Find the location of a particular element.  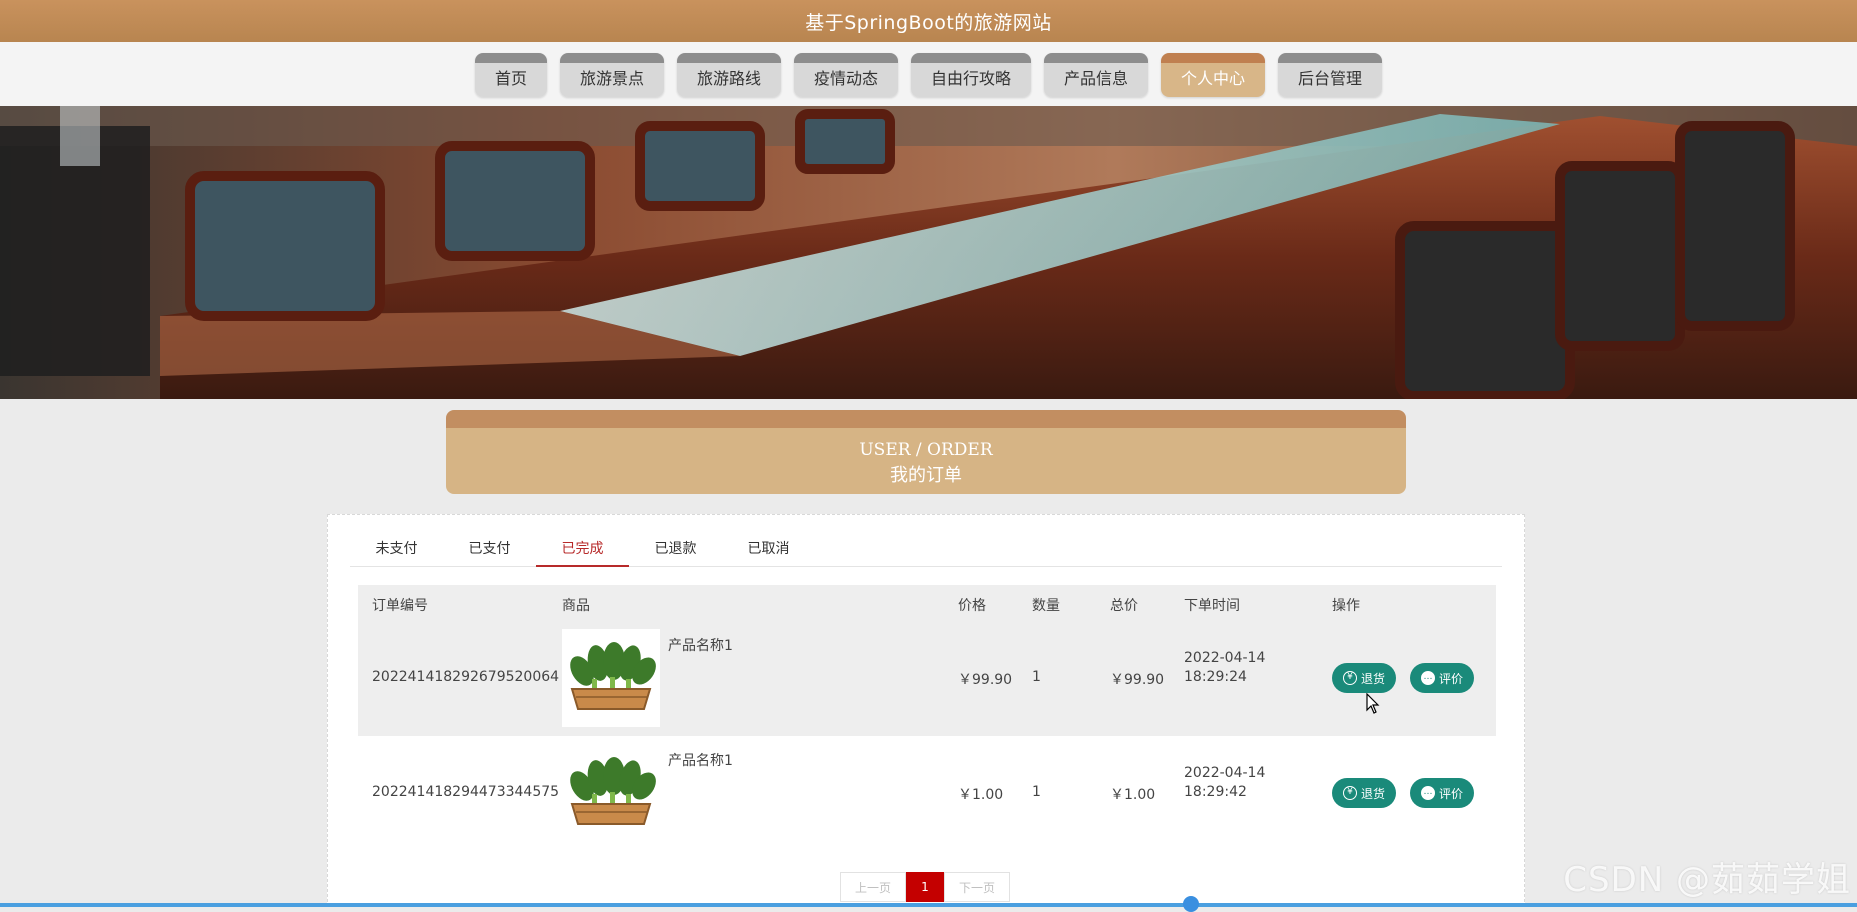

nav-item-guides: 自由行攻略 is located at coordinates (971, 75).